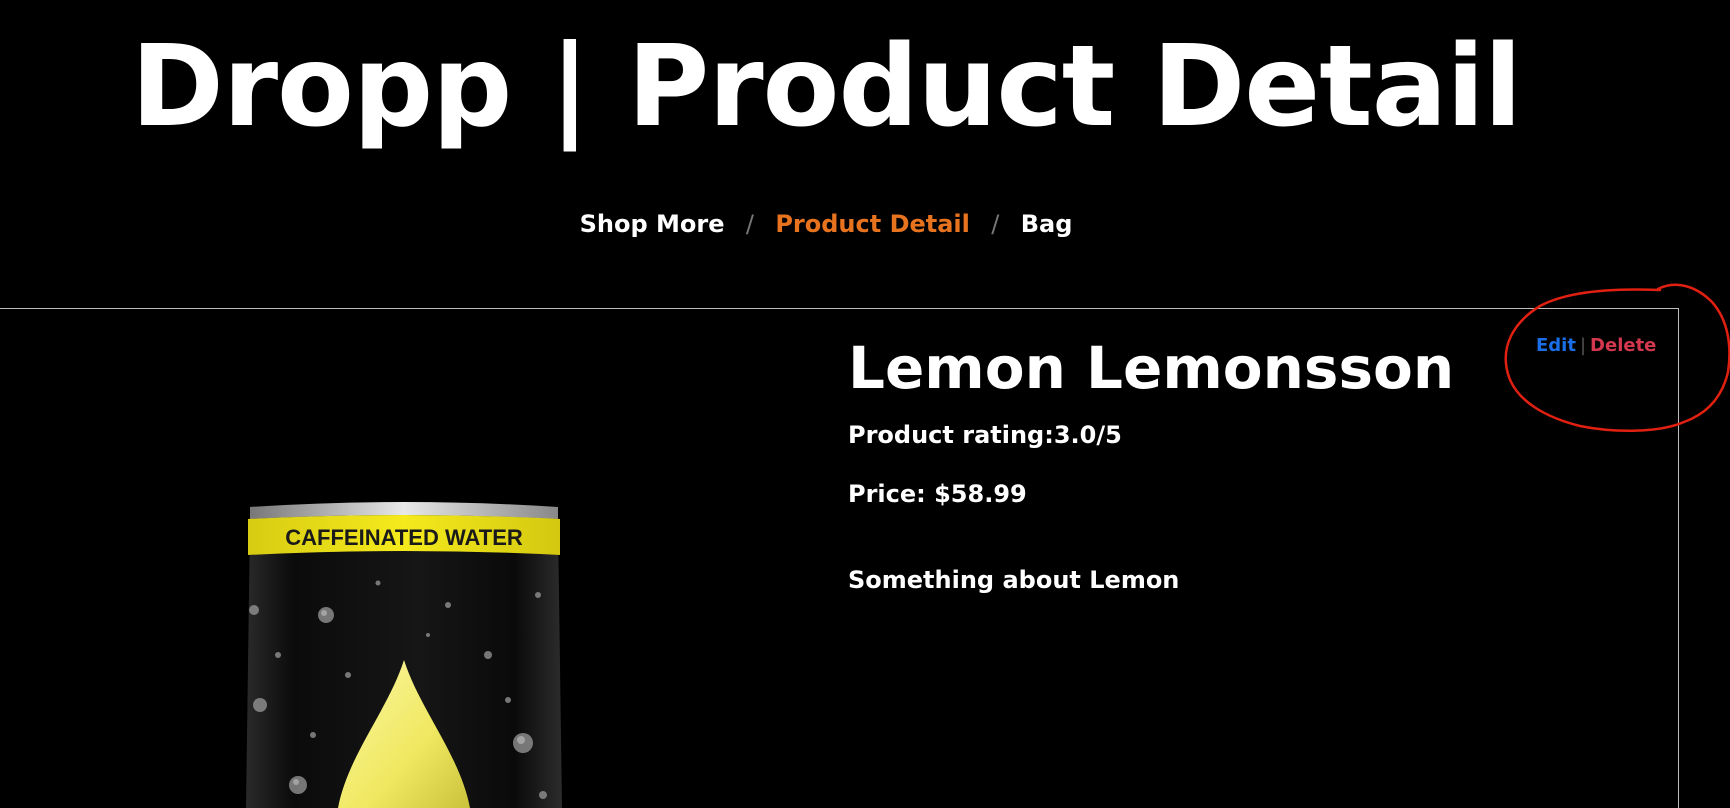 This screenshot has height=808, width=1730. I want to click on breadcrumb-bag: Bag, so click(1047, 224).